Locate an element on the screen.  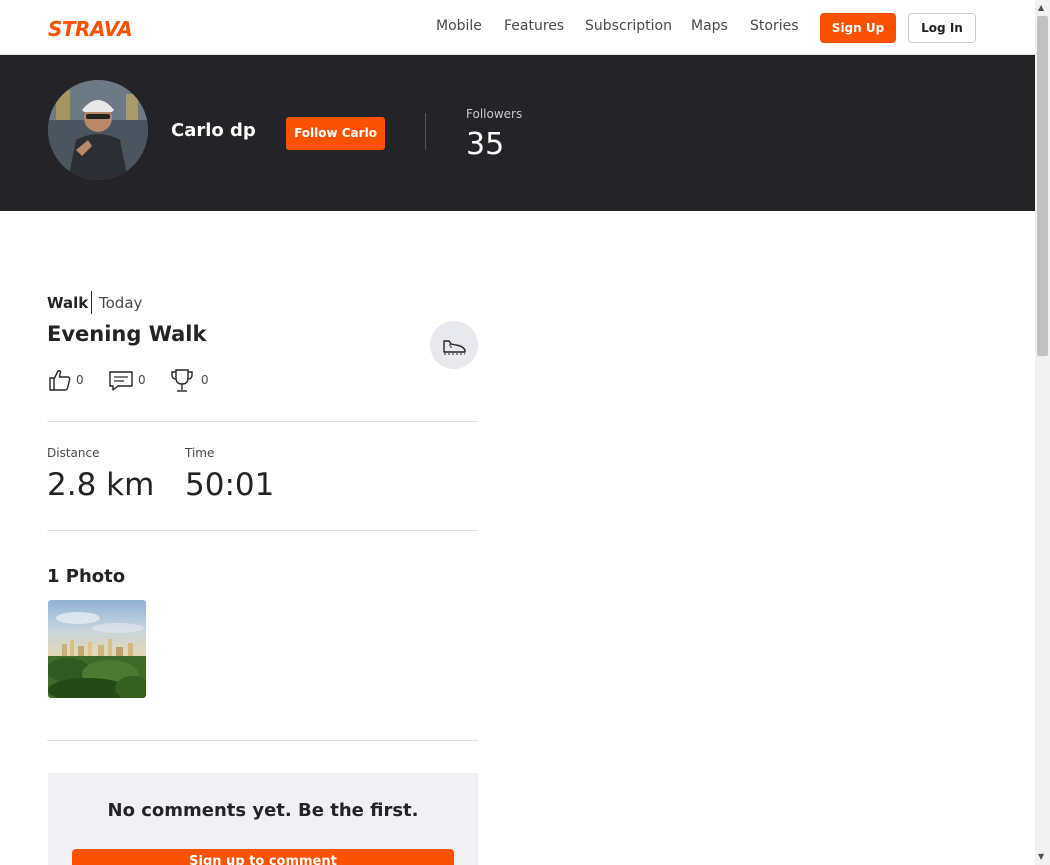
signup-button: Sign Up is located at coordinates (858, 28).